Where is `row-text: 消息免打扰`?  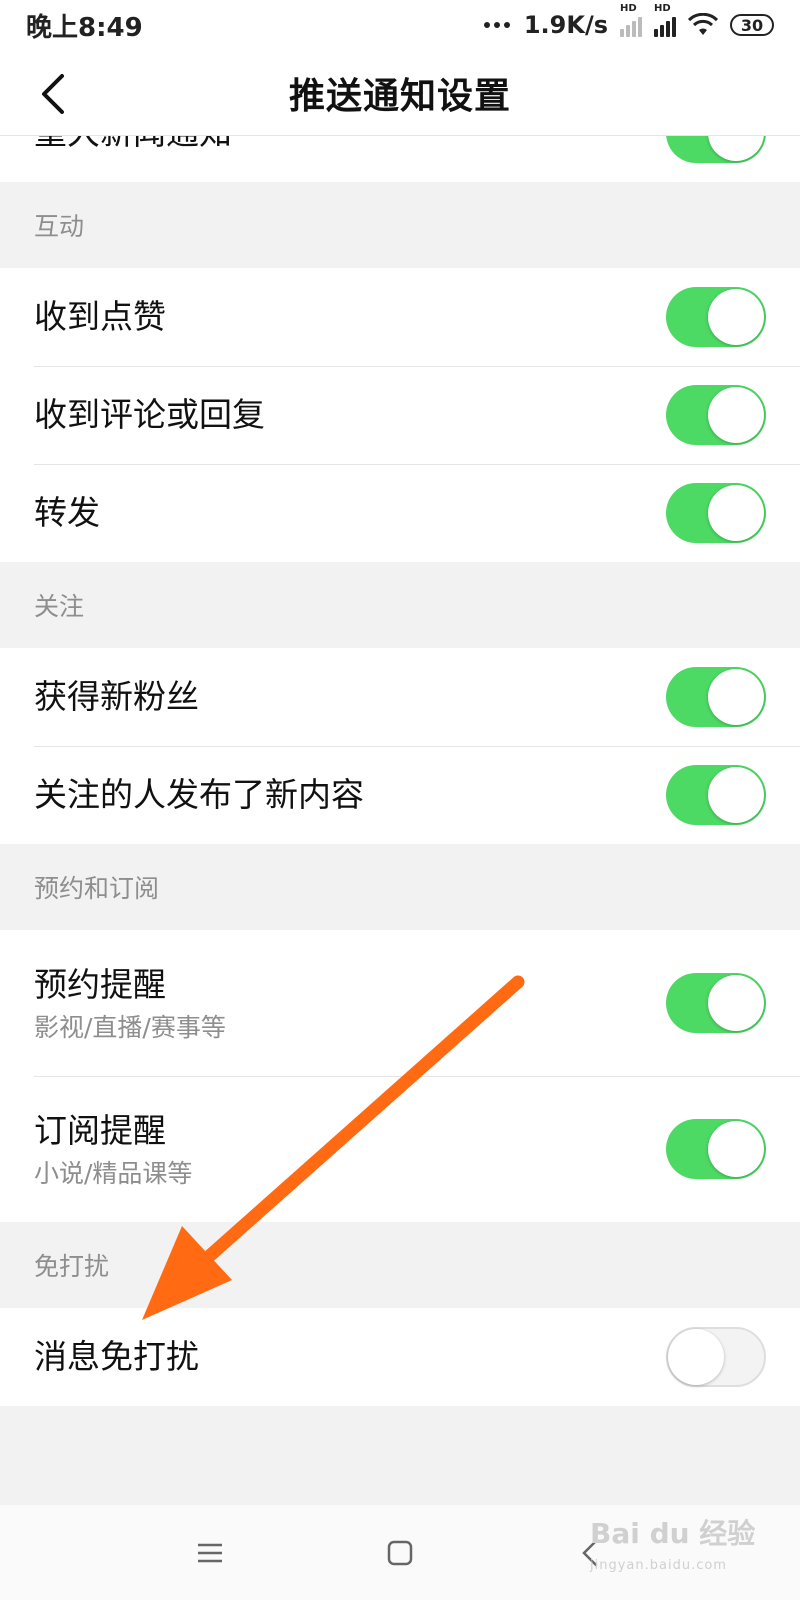
row-text: 消息免打扰 is located at coordinates (116, 1357).